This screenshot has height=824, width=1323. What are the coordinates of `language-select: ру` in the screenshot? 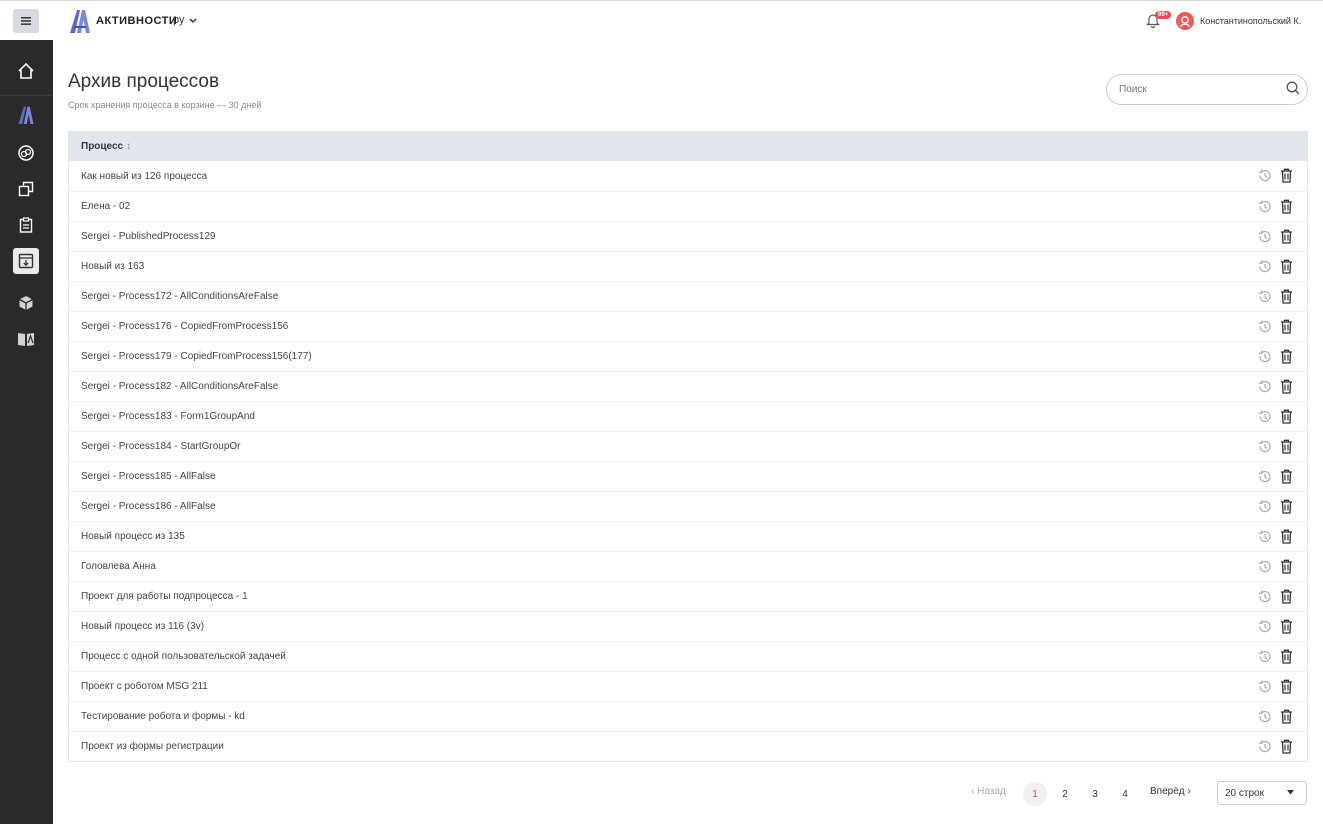 It's located at (185, 20).